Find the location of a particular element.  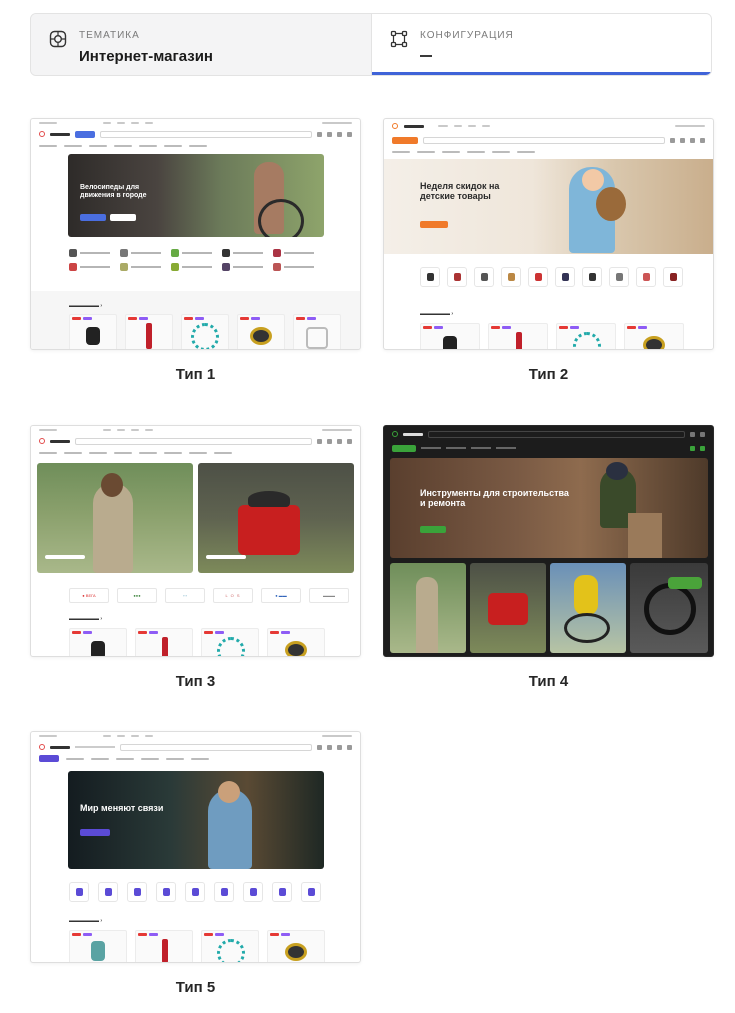

hero-banner: Инструменты для строительства и ремонта is located at coordinates (549, 508).